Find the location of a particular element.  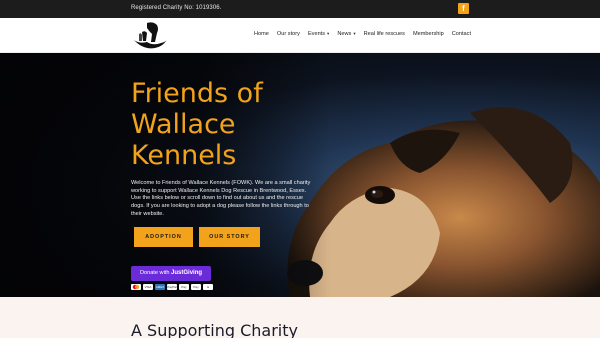

nav-real-life-rescues: Real life rescues is located at coordinates (384, 34).